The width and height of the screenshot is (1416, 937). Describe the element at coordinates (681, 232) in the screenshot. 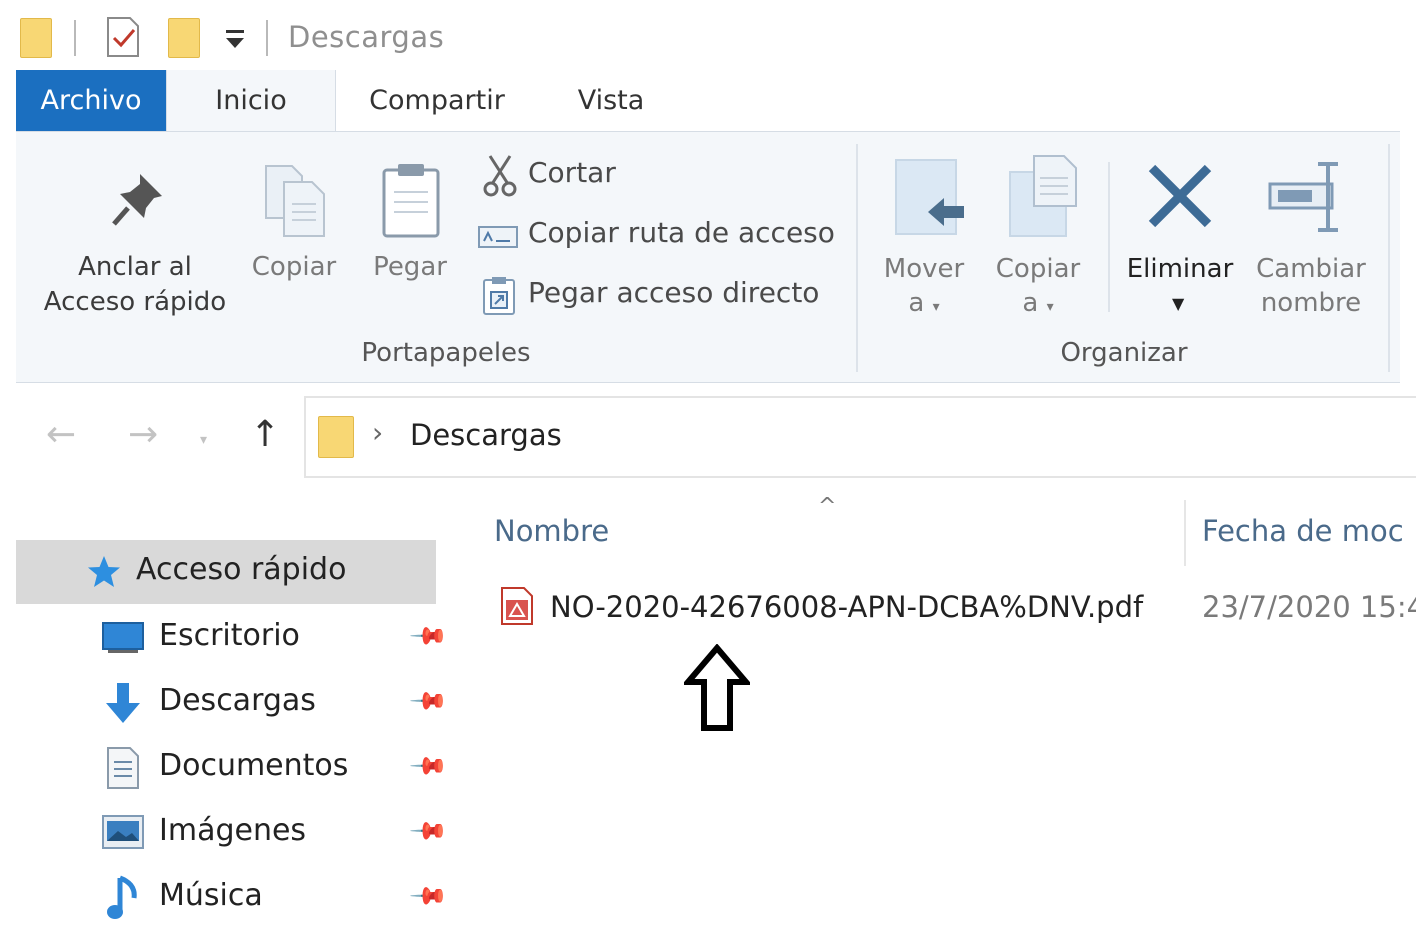

I see `copy-path-label: Copiar ruta de acceso` at that location.